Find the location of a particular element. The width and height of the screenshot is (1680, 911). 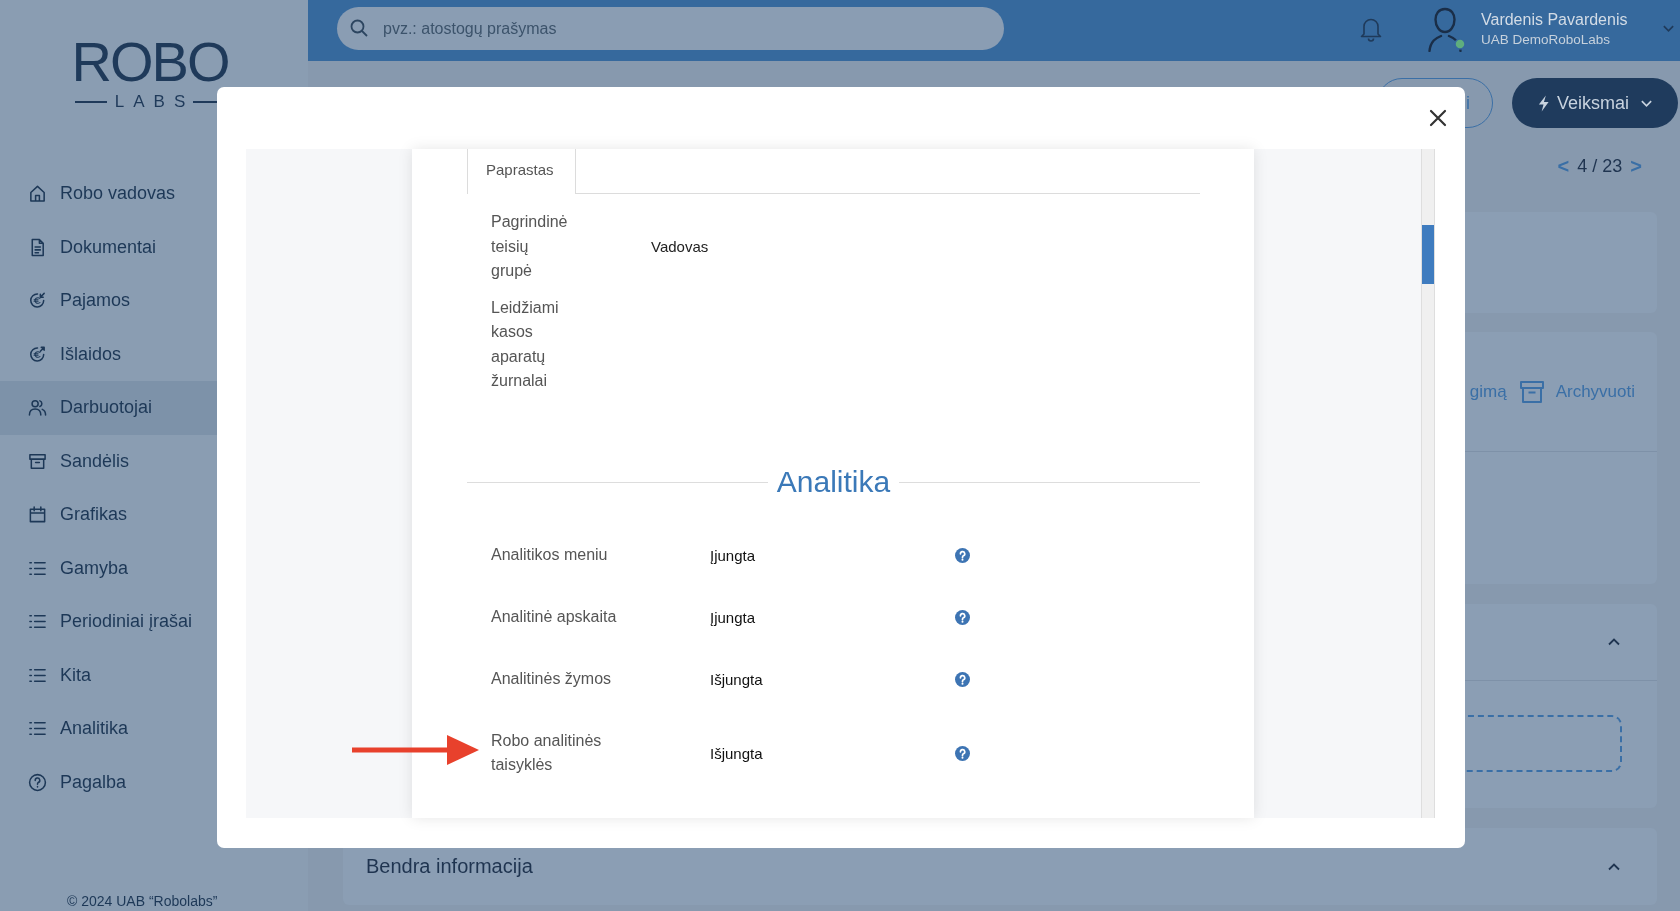

lightning-icon is located at coordinates (1543, 103).